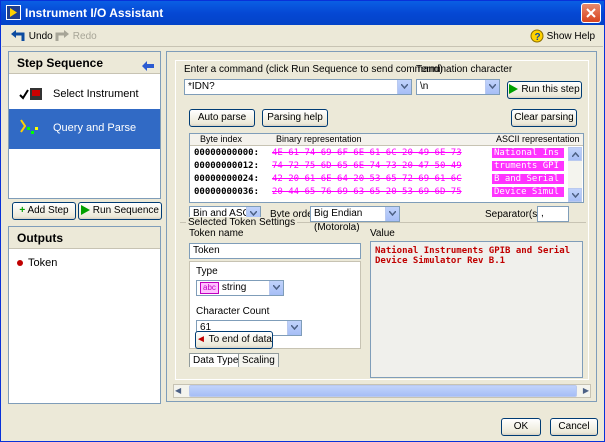  I want to click on instrument-icon, so click(31, 95).